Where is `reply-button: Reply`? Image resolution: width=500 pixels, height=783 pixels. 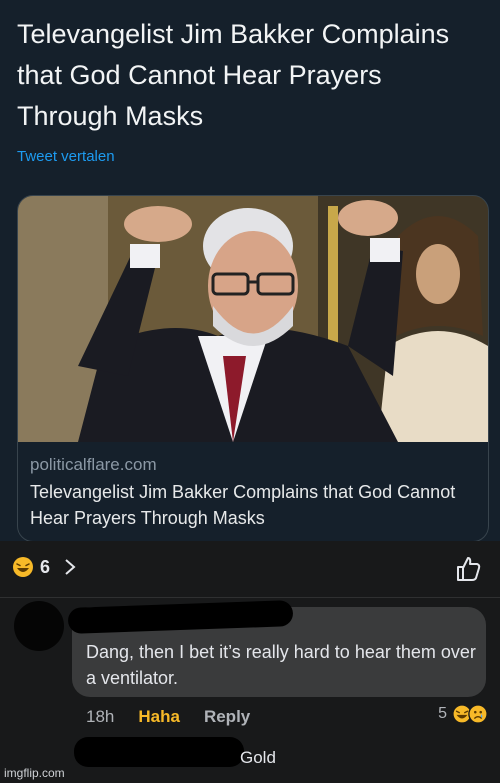
reply-button: Reply is located at coordinates (227, 717).